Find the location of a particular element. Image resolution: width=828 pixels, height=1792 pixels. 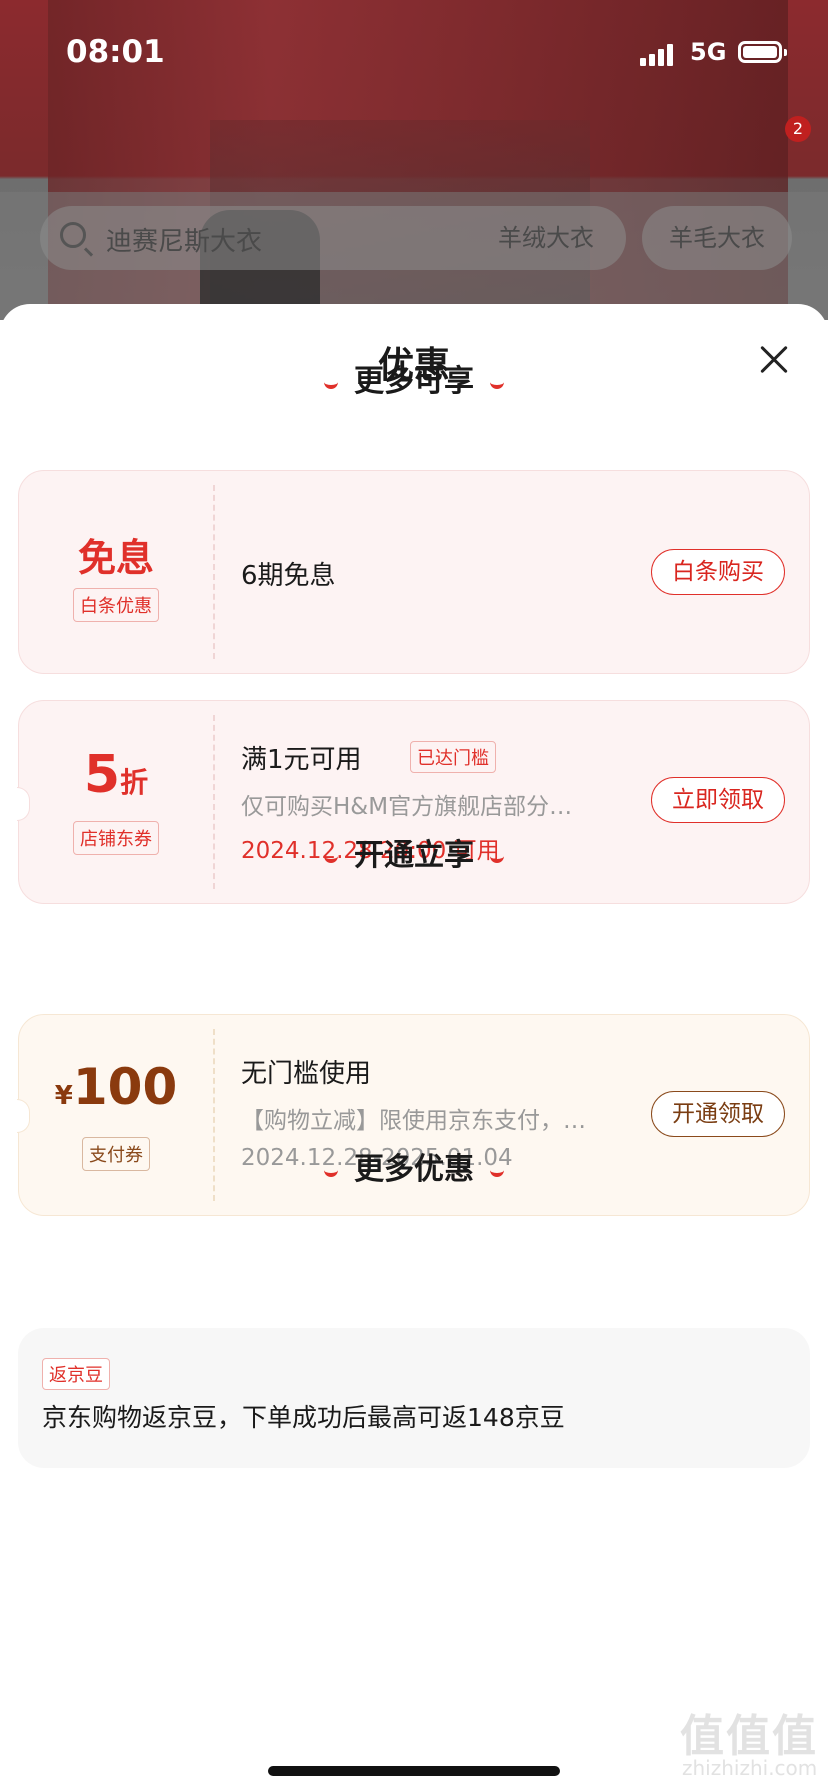

pay-coupon-value: ¥100 is located at coordinates (116, 1093).